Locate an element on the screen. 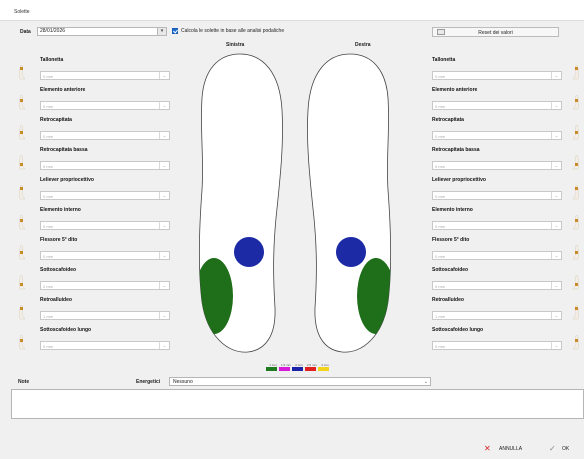 Image resolution: width=584 pixels, height=459 pixels. reset-values-label: Reset dei valori is located at coordinates (495, 33).